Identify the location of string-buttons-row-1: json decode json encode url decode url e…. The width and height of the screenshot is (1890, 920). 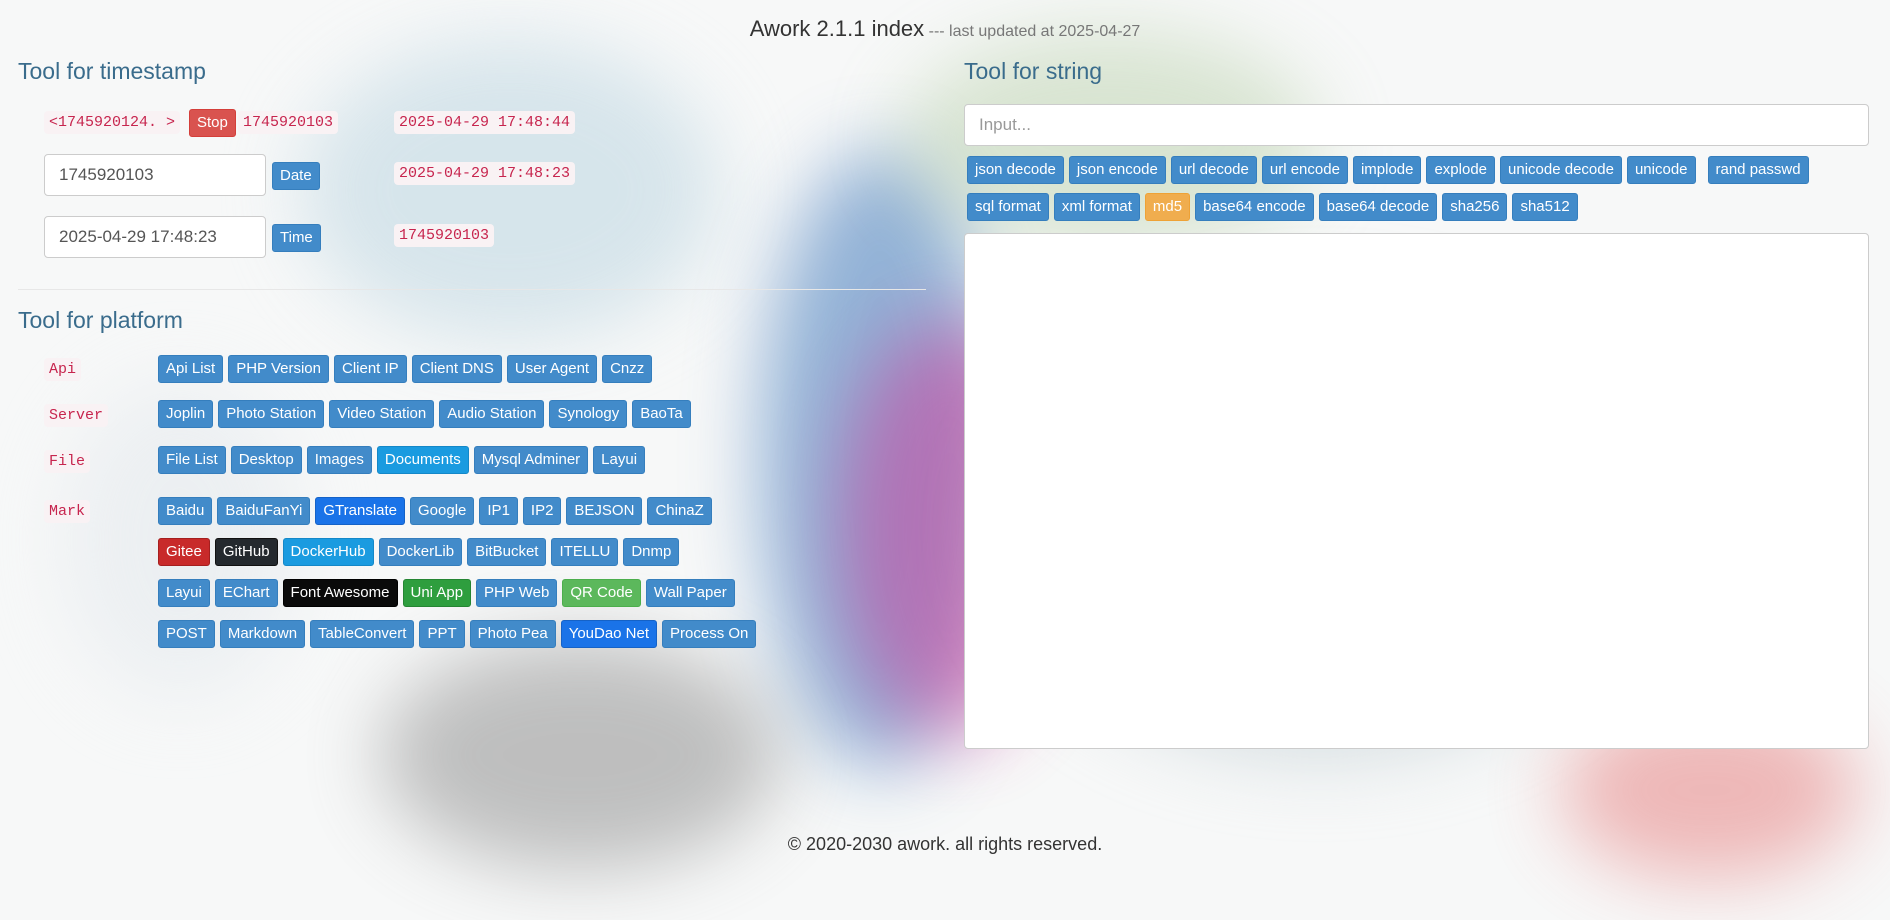
(1388, 170).